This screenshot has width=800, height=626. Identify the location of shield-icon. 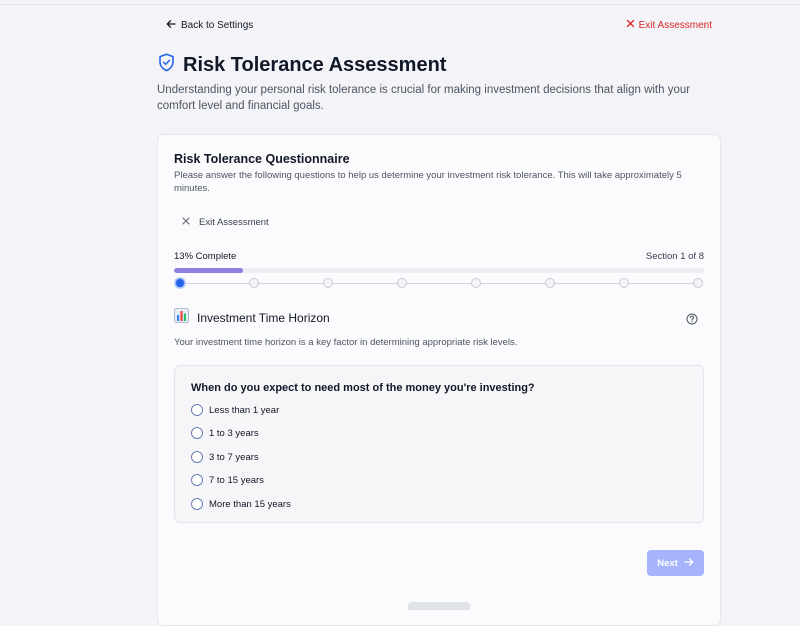
(166, 65).